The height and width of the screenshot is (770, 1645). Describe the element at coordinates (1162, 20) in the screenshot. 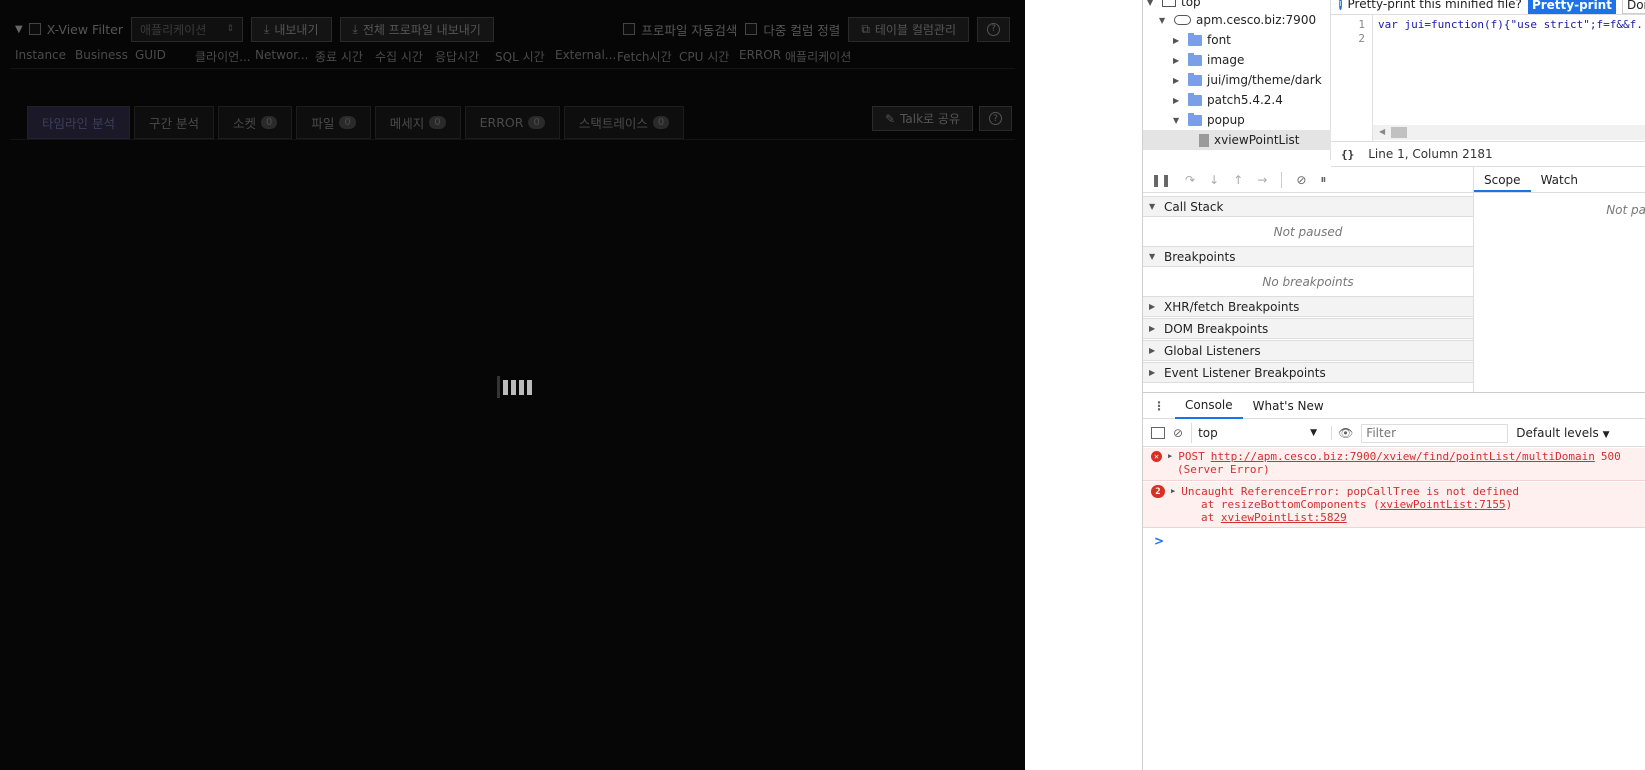

I see `expand-down-icon: ▼` at that location.